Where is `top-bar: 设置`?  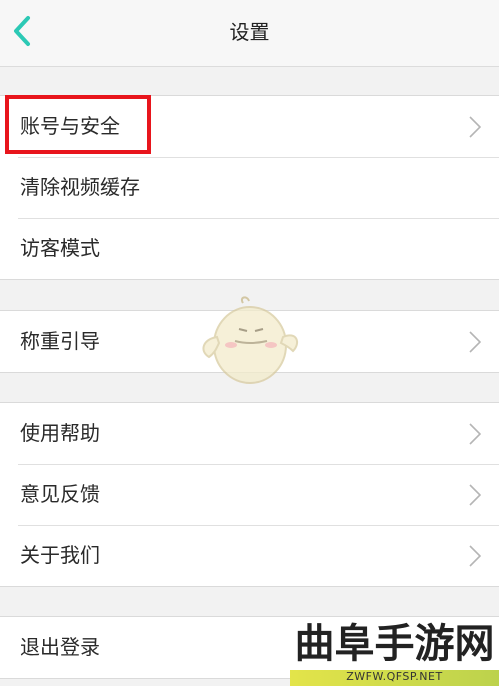
top-bar: 设置 is located at coordinates (249, 33).